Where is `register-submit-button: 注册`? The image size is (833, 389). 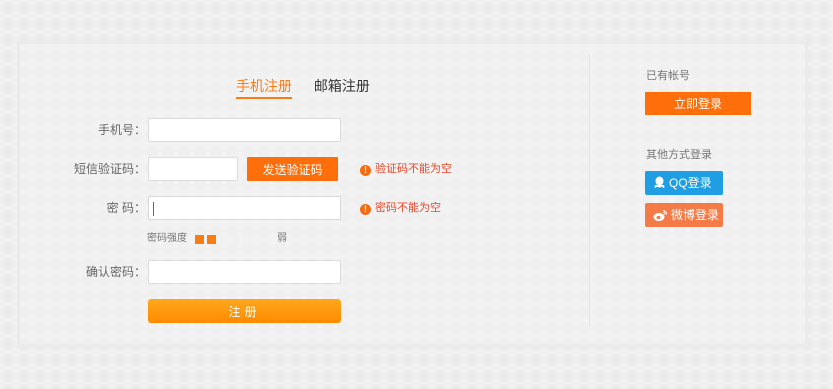 register-submit-button: 注册 is located at coordinates (244, 311).